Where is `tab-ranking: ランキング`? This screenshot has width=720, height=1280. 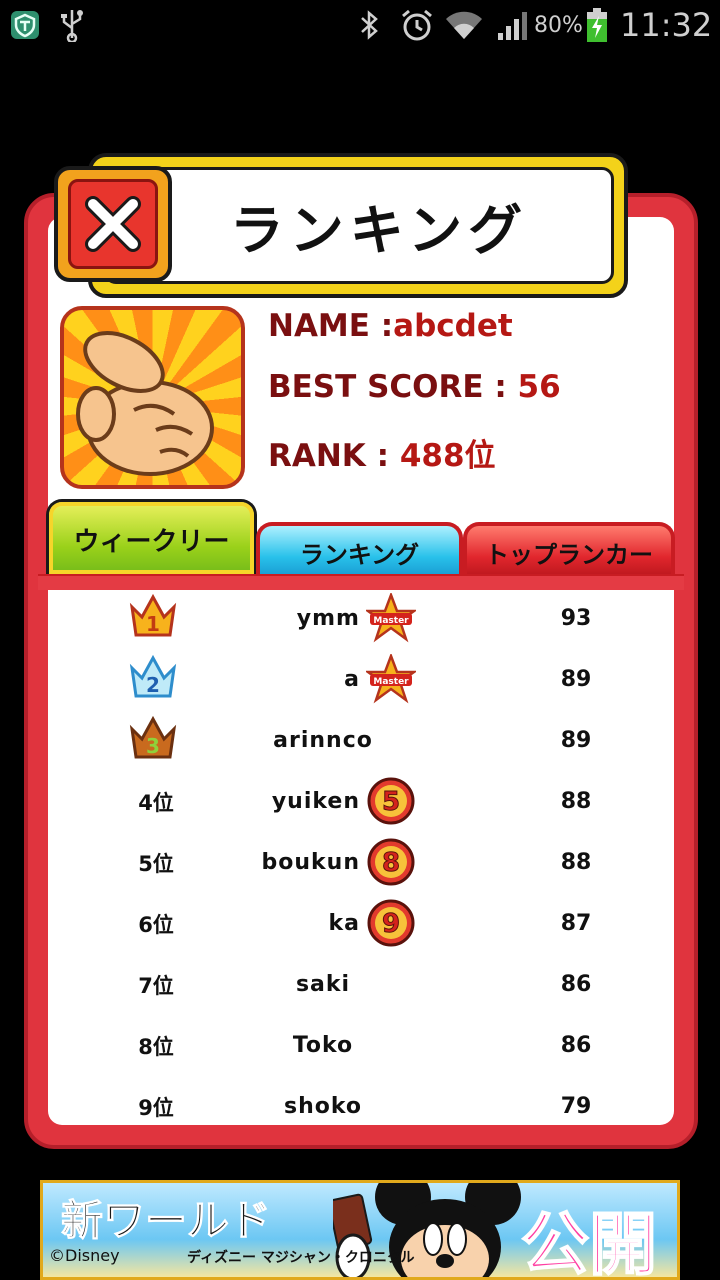
tab-ranking: ランキング is located at coordinates (359, 550).